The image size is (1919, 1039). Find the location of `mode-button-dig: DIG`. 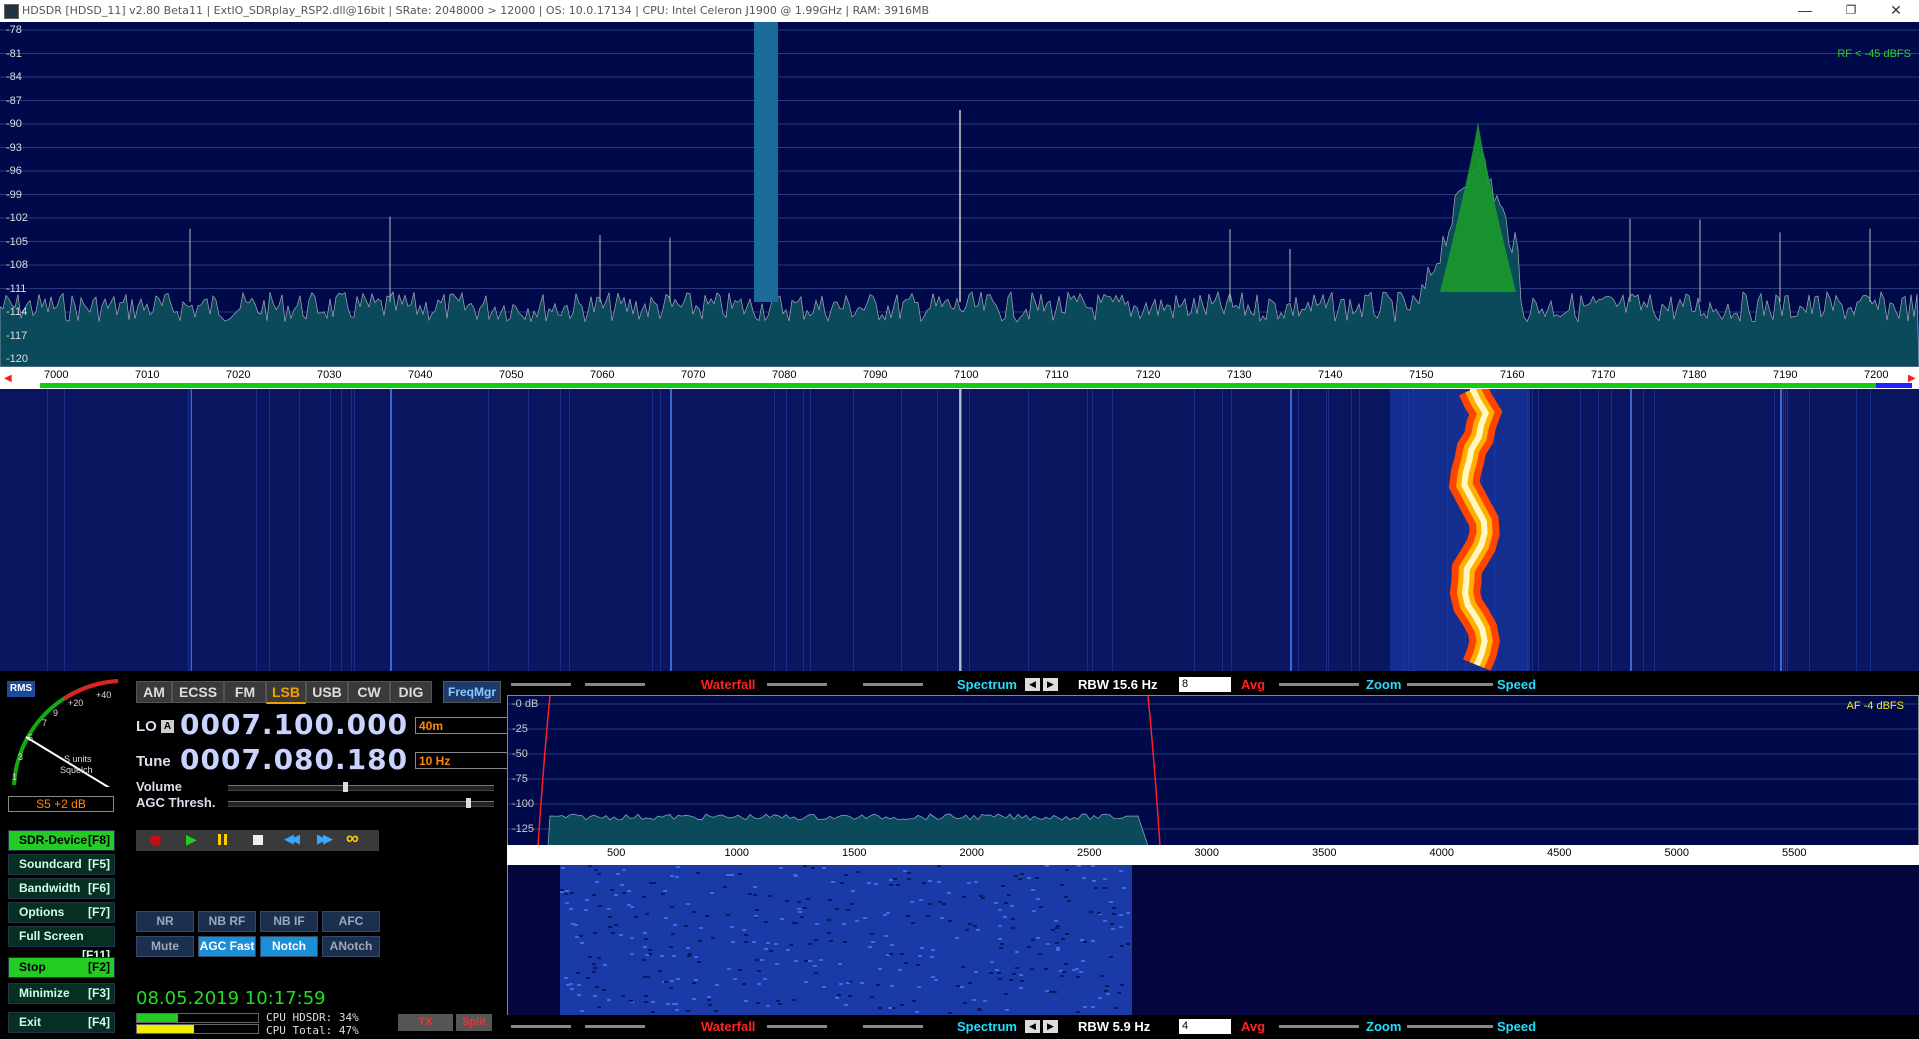

mode-button-dig: DIG is located at coordinates (411, 692).